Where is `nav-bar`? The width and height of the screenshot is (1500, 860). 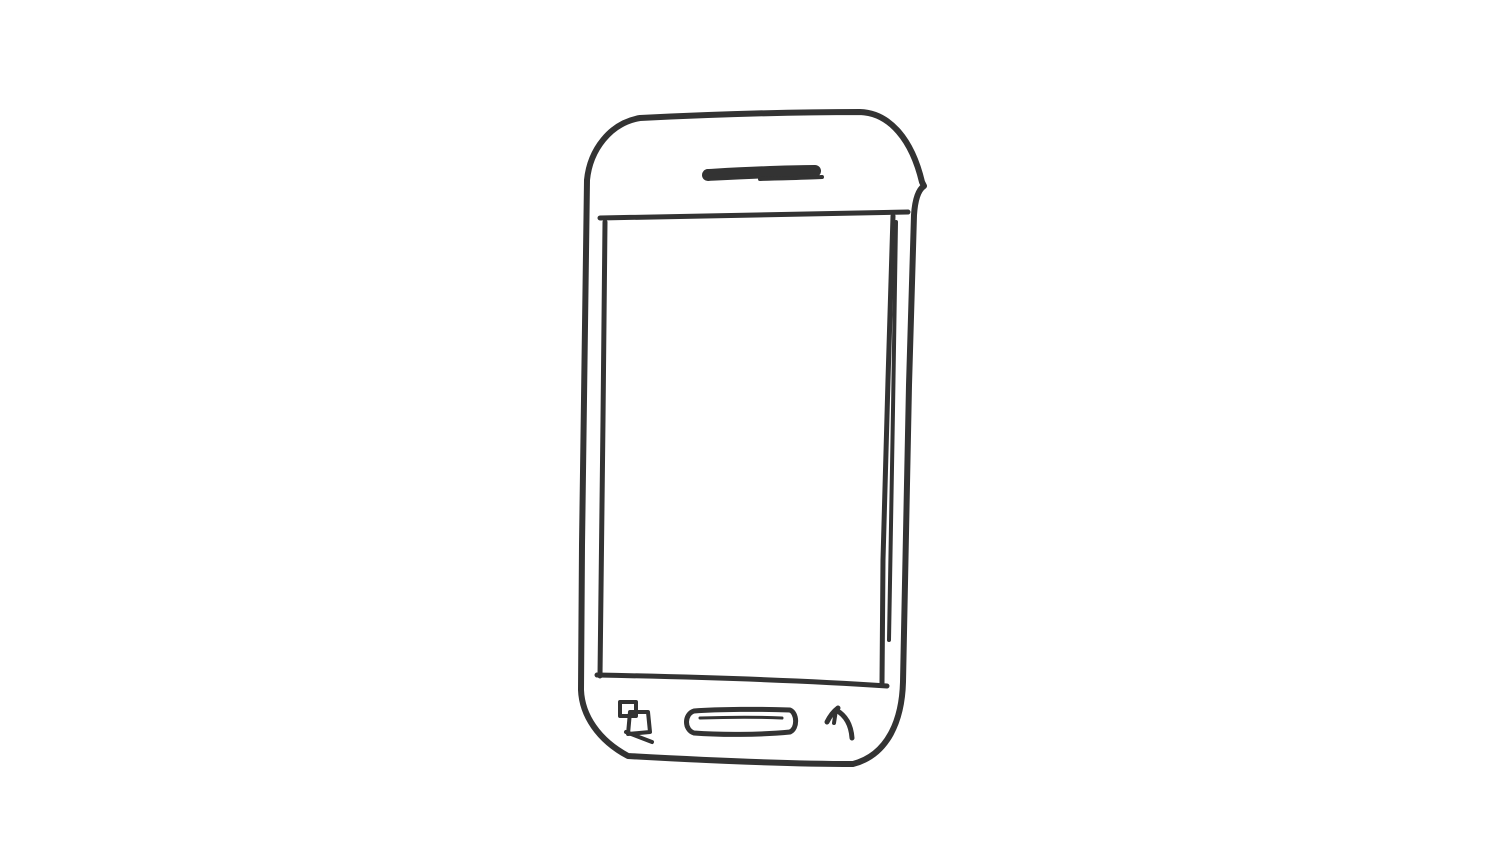 nav-bar is located at coordinates (736, 722).